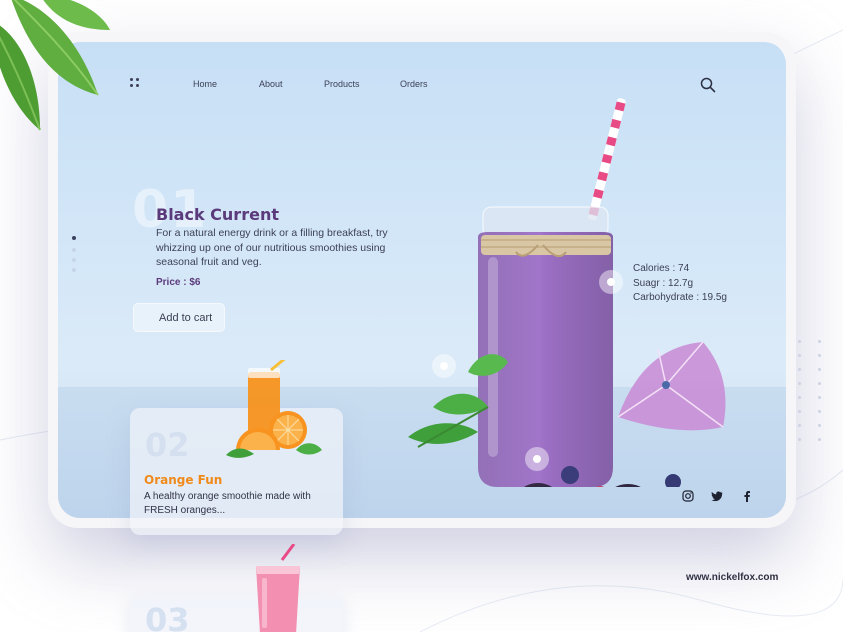 The width and height of the screenshot is (843, 632). What do you see at coordinates (680, 297) in the screenshot?
I see `nutrition-carbohydrate: Carbohydrate : 19.5g` at bounding box center [680, 297].